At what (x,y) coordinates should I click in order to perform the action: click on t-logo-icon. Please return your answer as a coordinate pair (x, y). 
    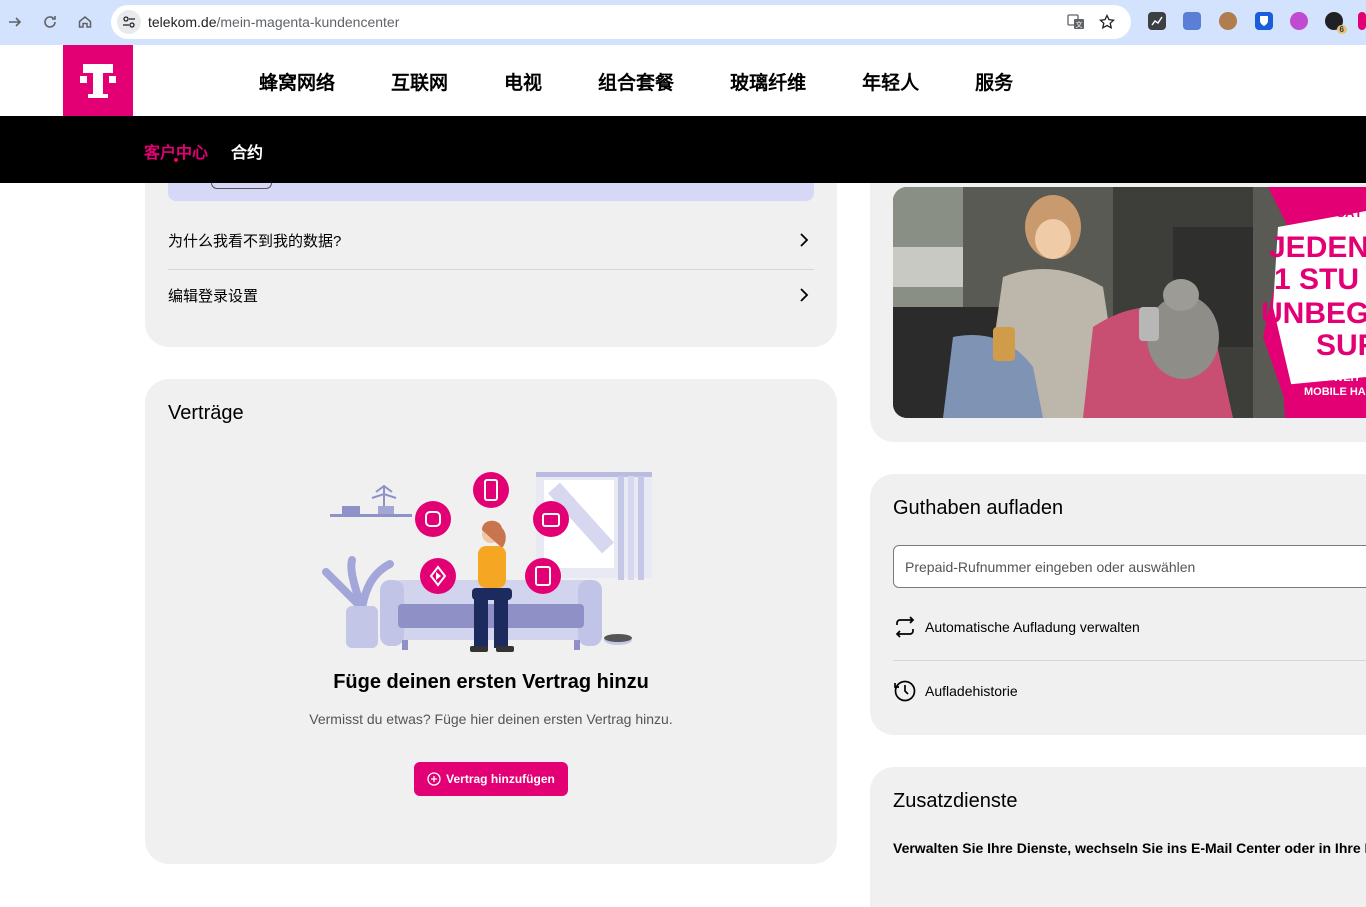
    Looking at the image, I should click on (98, 80).